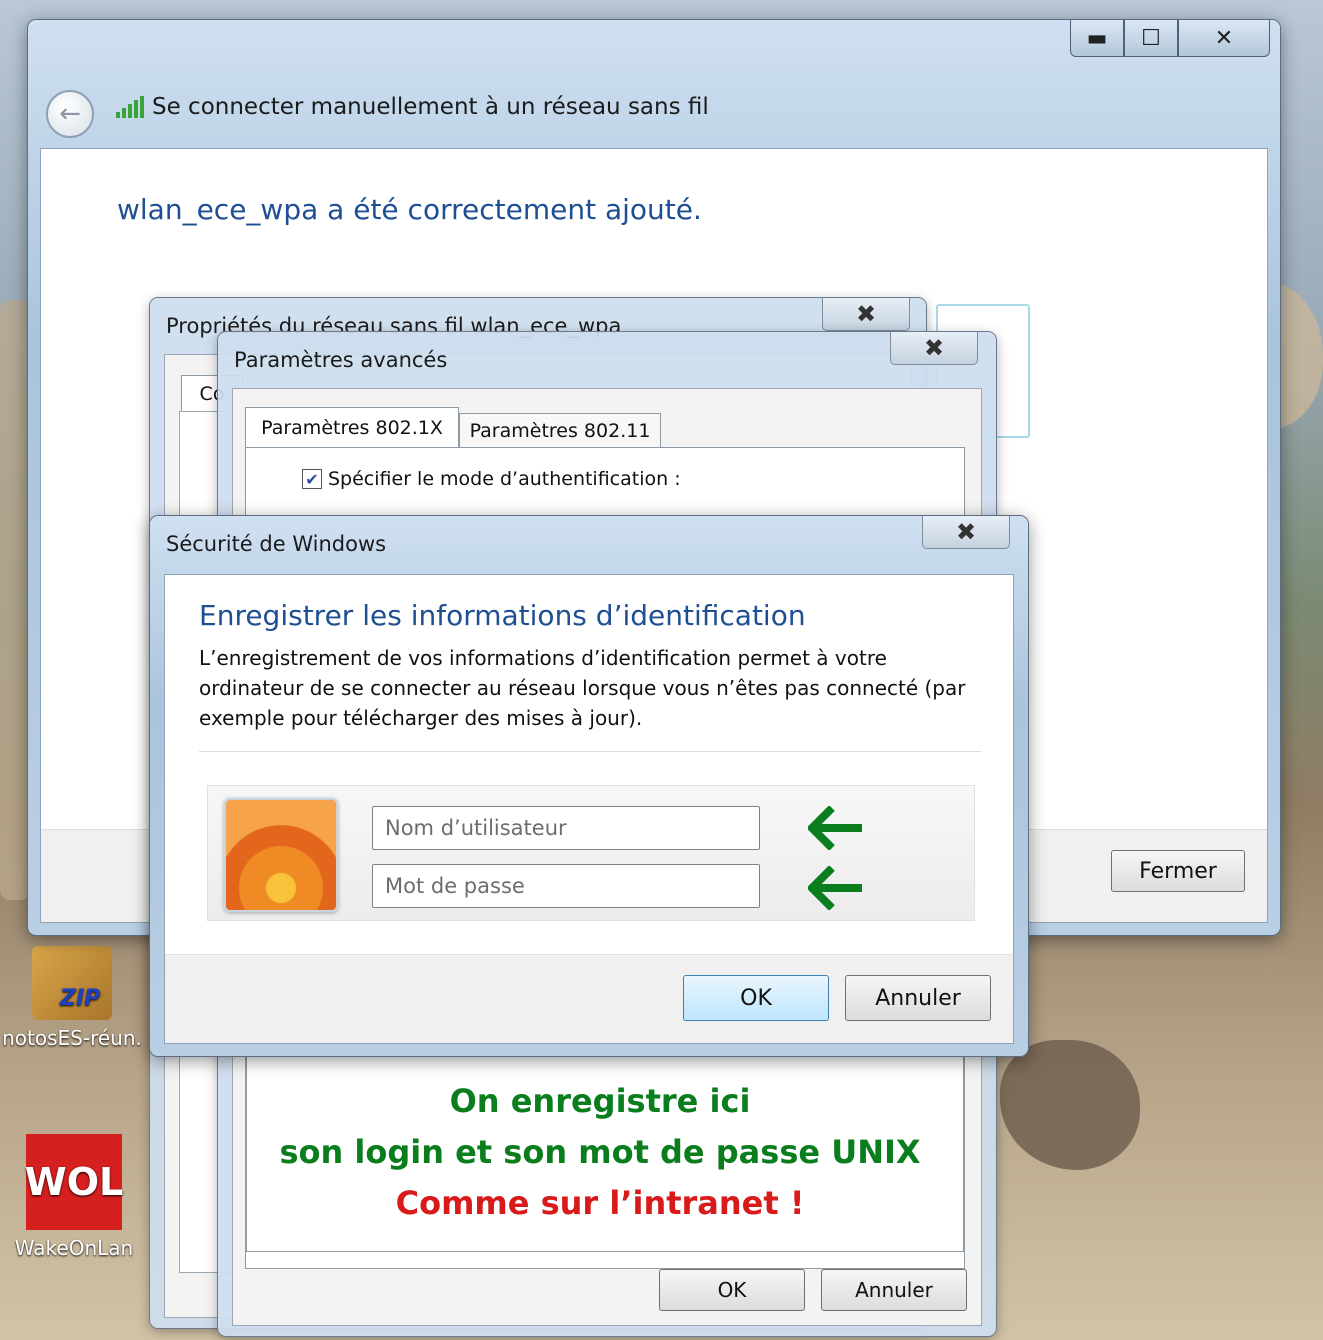 This screenshot has width=1323, height=1340. I want to click on wol-app-icon: WOL, so click(74, 1182).